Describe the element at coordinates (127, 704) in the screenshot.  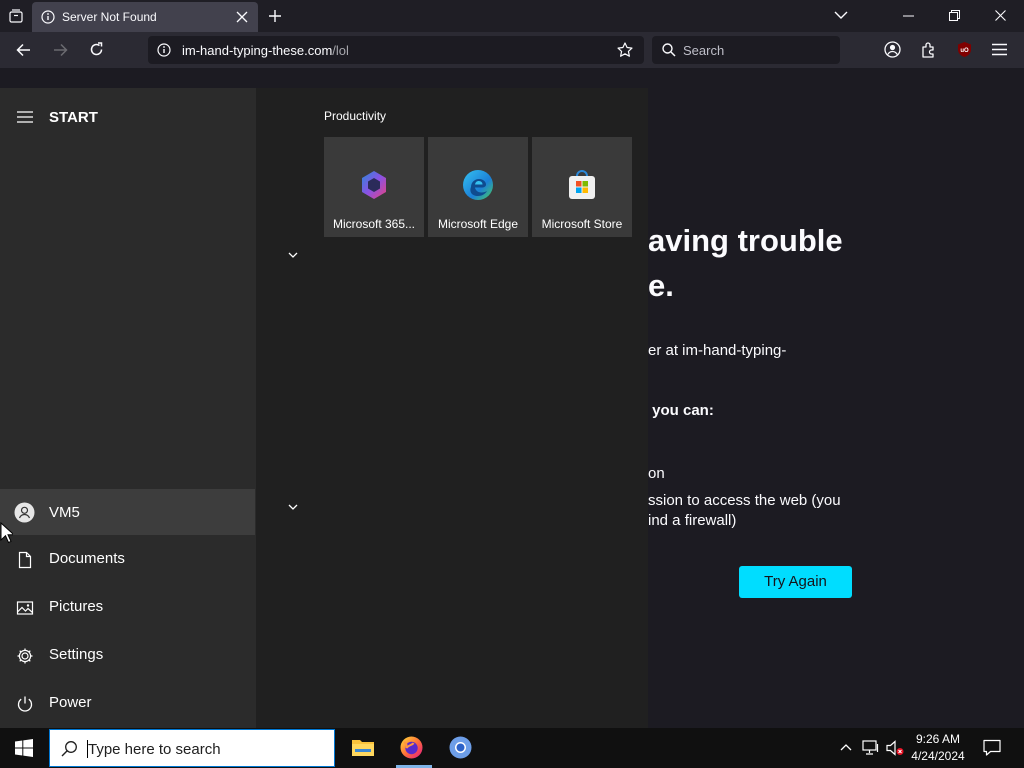
I see `sidebar-item-power: Power` at that location.